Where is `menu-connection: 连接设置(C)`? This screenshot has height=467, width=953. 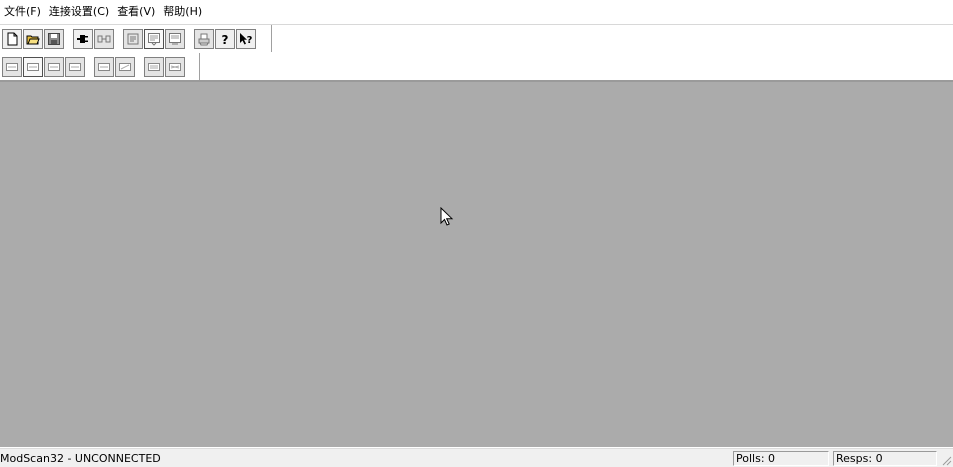
menu-connection: 连接设置(C) is located at coordinates (81, 12).